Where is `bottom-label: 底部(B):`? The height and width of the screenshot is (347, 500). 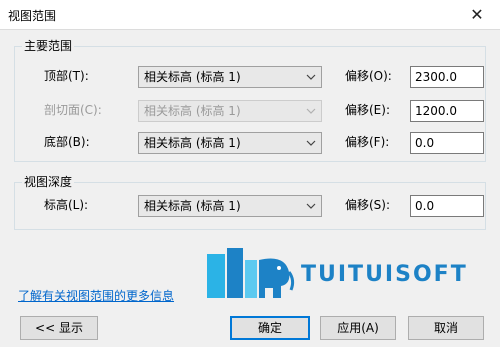
bottom-label: 底部(B): is located at coordinates (67, 142).